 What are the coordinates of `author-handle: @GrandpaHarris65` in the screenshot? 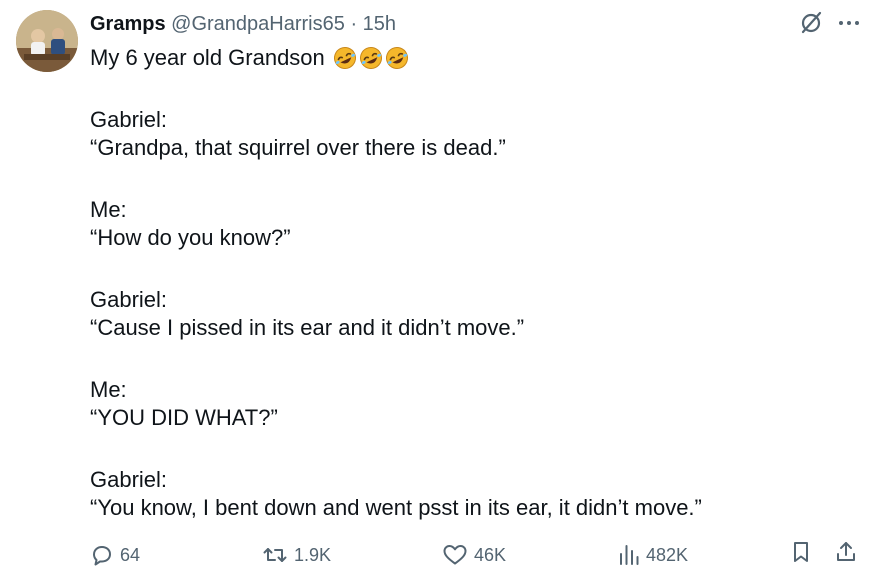 It's located at (258, 24).